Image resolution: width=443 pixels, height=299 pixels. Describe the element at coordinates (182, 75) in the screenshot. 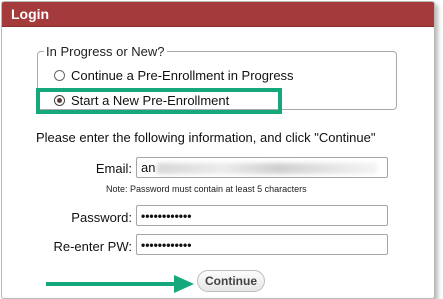

I see `continue-option-label: Continue a Pre-Enrollment in Progress` at that location.